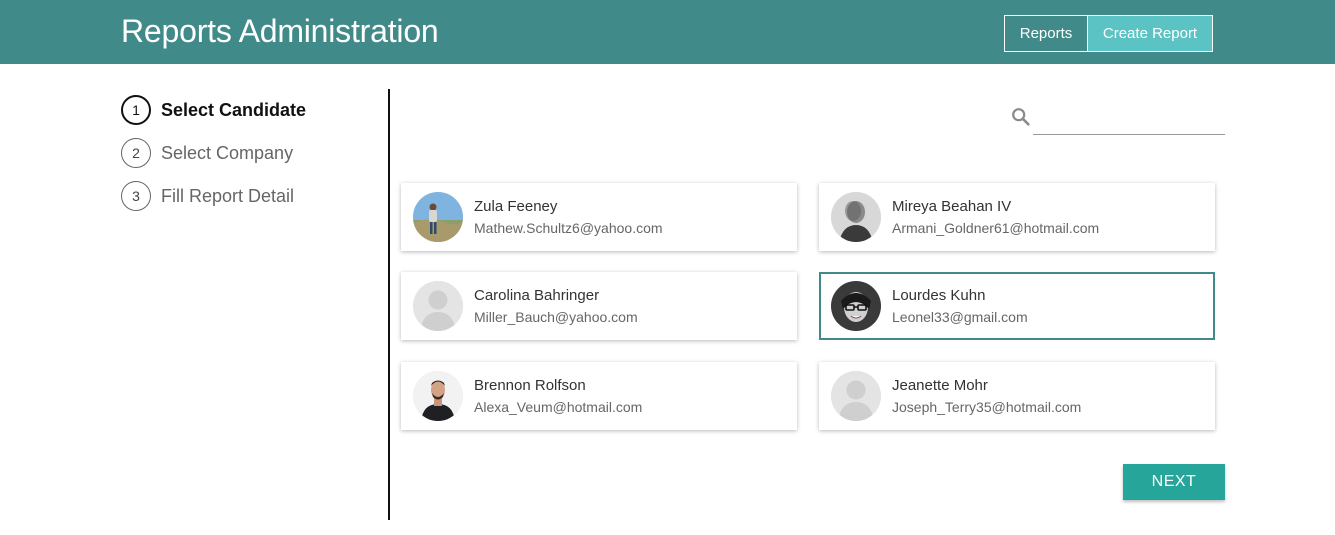  I want to click on candidate-name: Zula Feeney, so click(516, 206).